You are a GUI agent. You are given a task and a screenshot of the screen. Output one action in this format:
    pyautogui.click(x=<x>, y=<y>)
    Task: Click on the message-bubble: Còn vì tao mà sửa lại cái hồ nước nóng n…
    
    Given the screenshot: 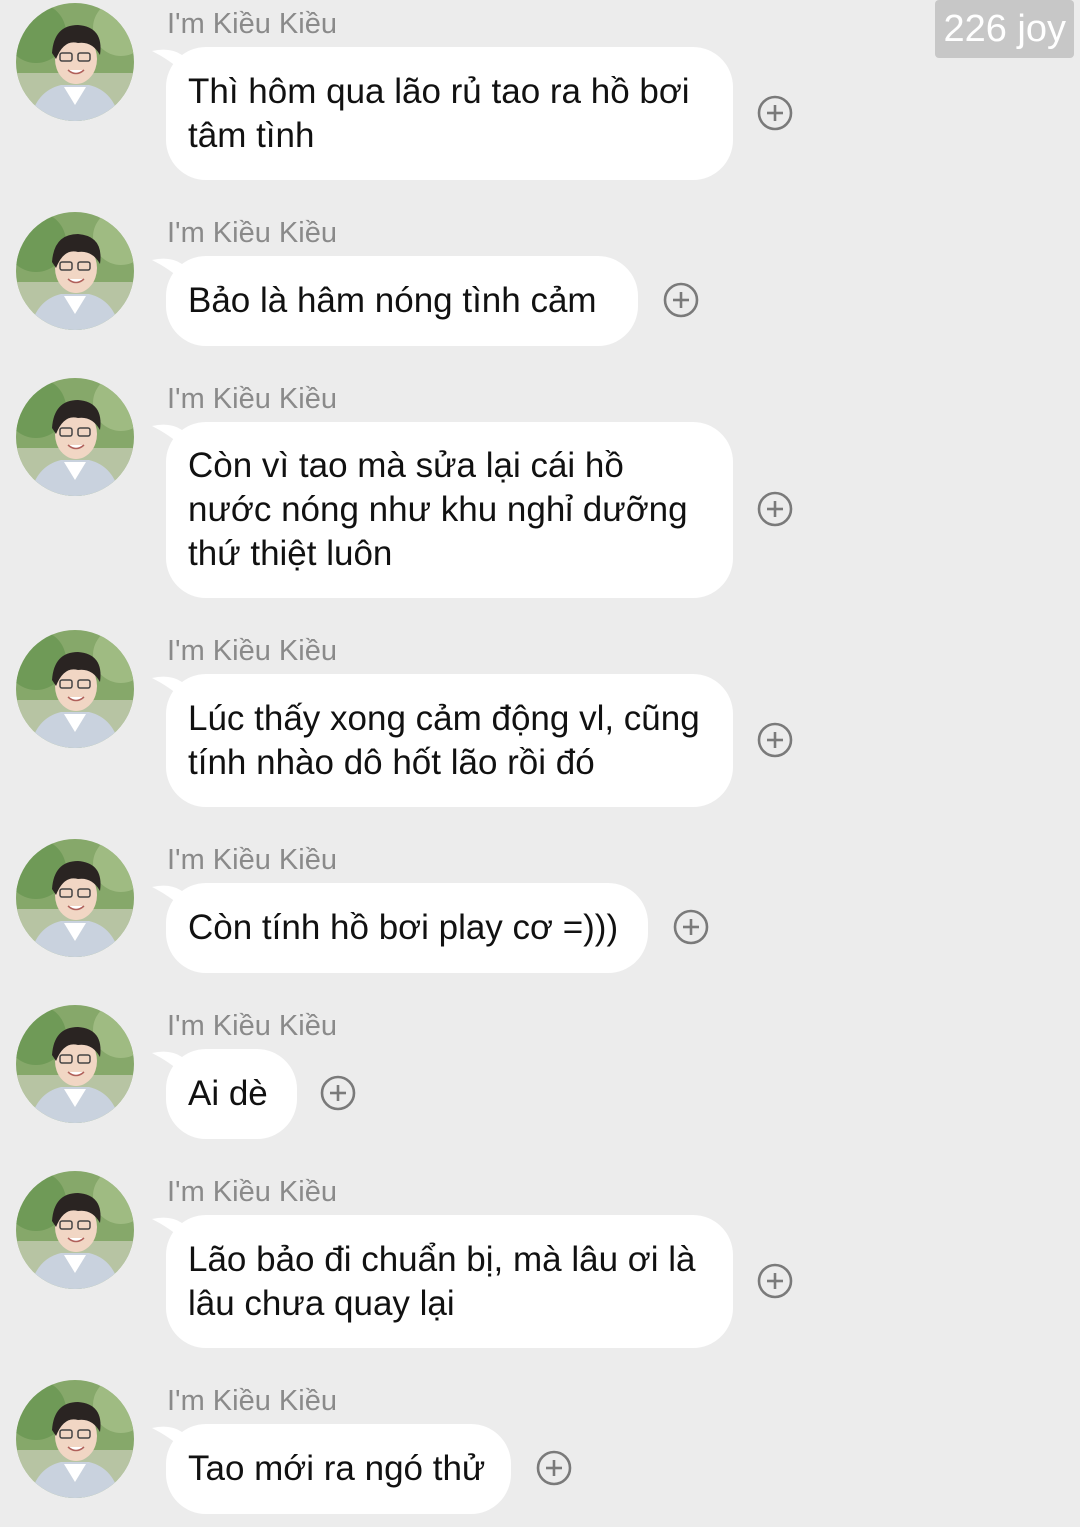 What is the action you would take?
    pyautogui.click(x=442, y=510)
    